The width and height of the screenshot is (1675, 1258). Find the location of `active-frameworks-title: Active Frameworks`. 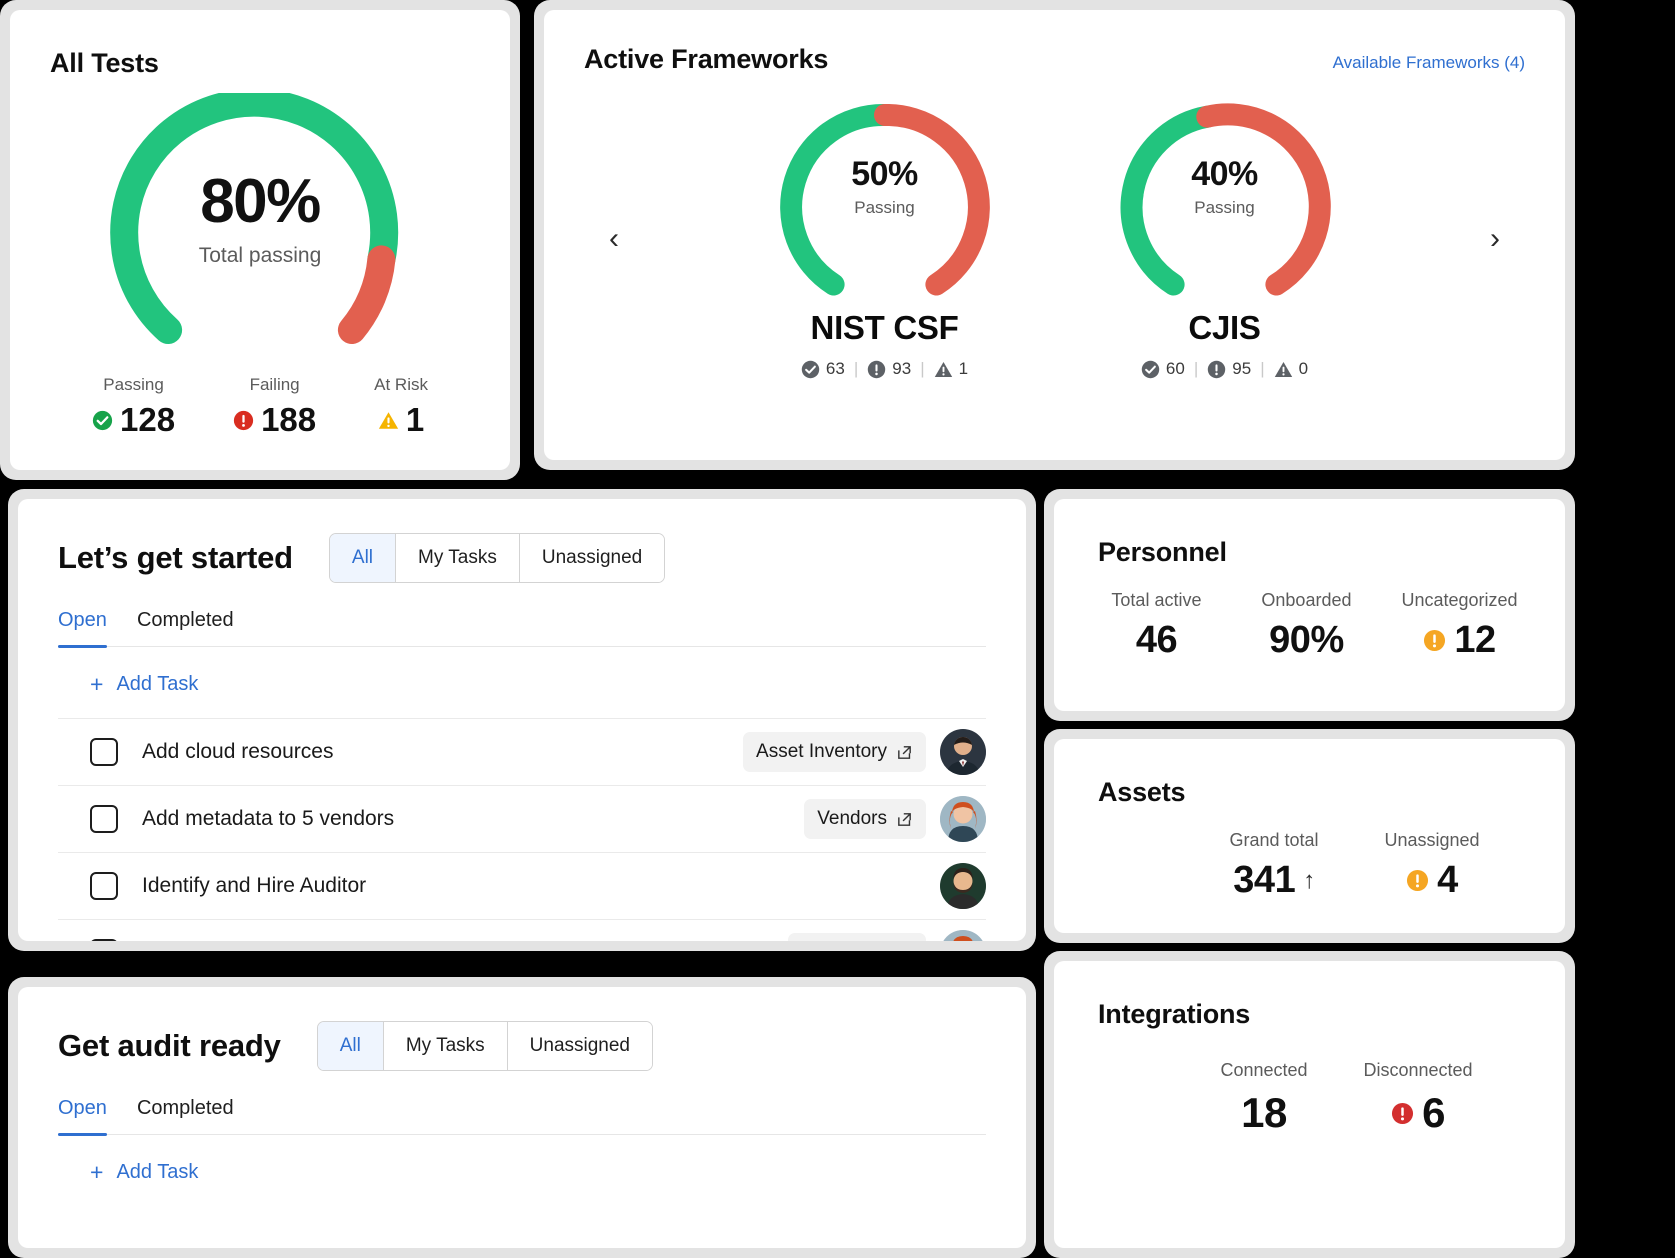

active-frameworks-title: Active Frameworks is located at coordinates (706, 59).